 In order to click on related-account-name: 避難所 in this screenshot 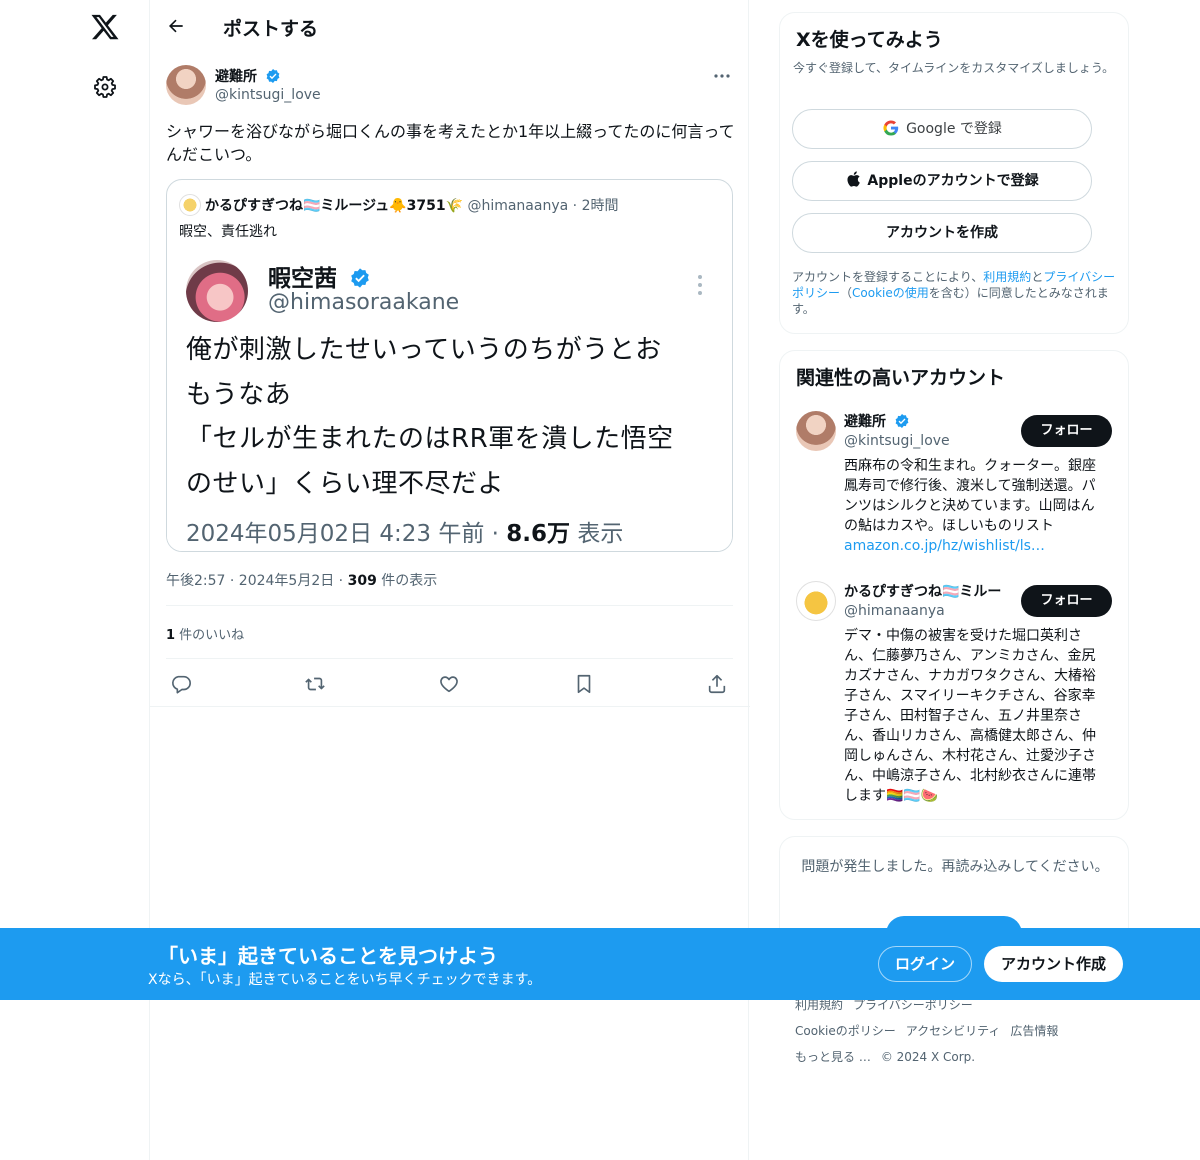, I will do `click(877, 421)`.